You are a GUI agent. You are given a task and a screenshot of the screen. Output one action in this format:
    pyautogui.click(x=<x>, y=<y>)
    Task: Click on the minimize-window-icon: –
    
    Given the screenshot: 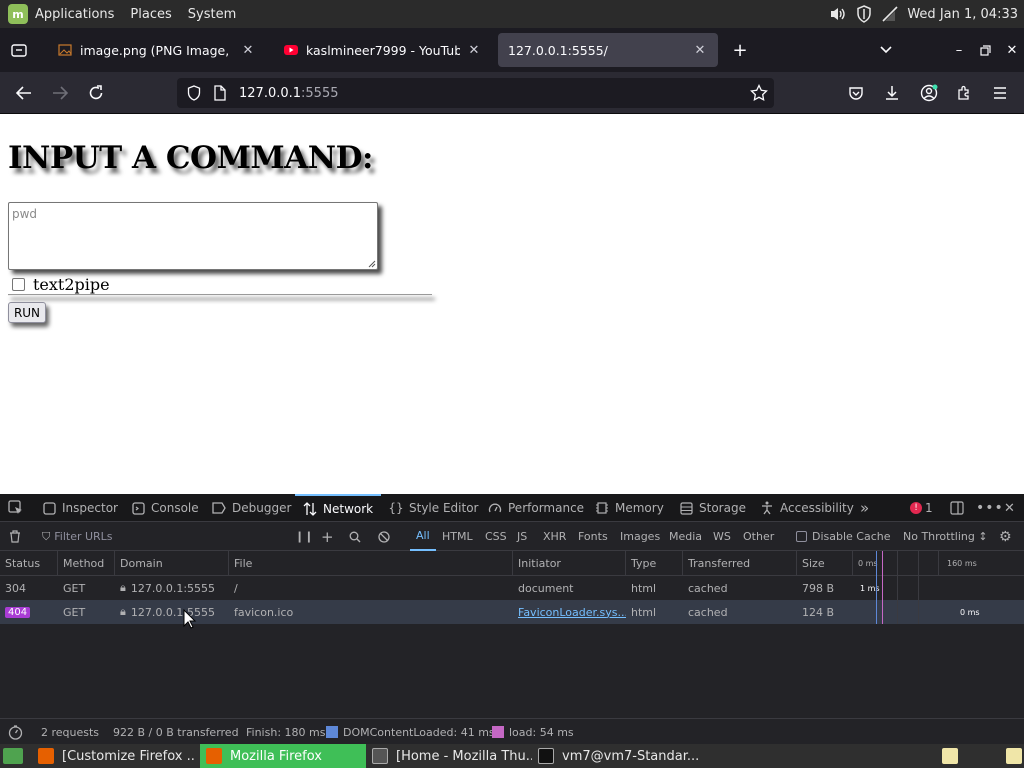 What is the action you would take?
    pyautogui.click(x=959, y=50)
    